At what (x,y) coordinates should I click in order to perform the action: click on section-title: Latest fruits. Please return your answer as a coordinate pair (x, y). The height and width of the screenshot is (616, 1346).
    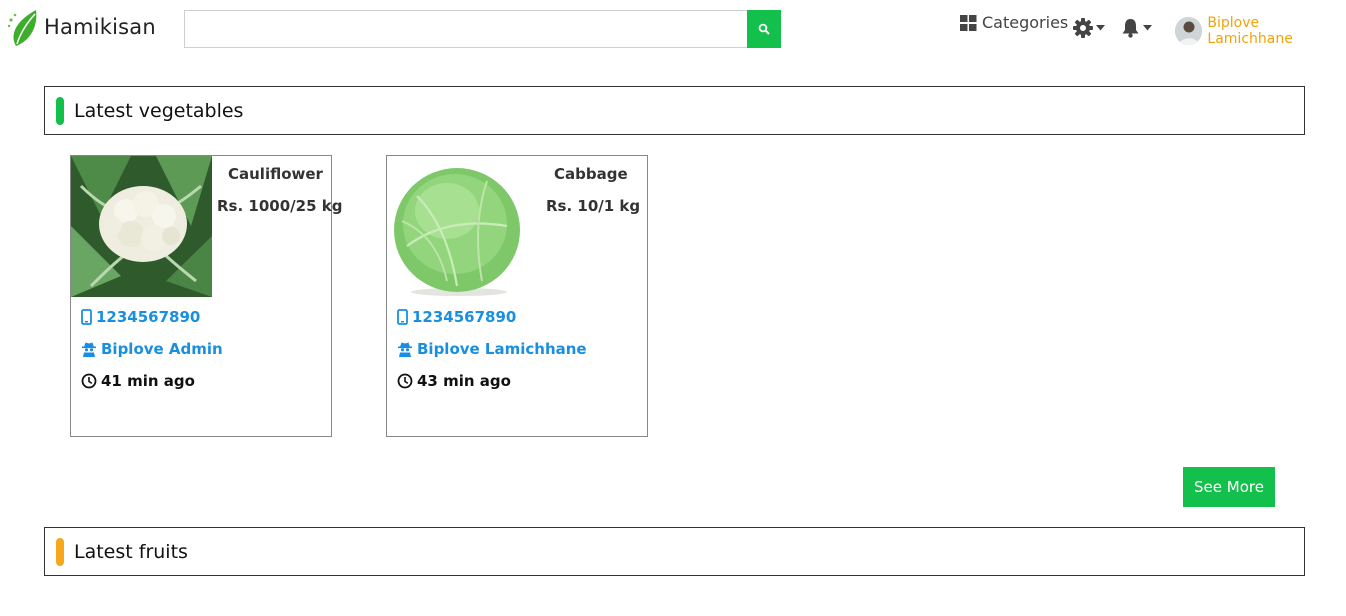
    Looking at the image, I should click on (131, 551).